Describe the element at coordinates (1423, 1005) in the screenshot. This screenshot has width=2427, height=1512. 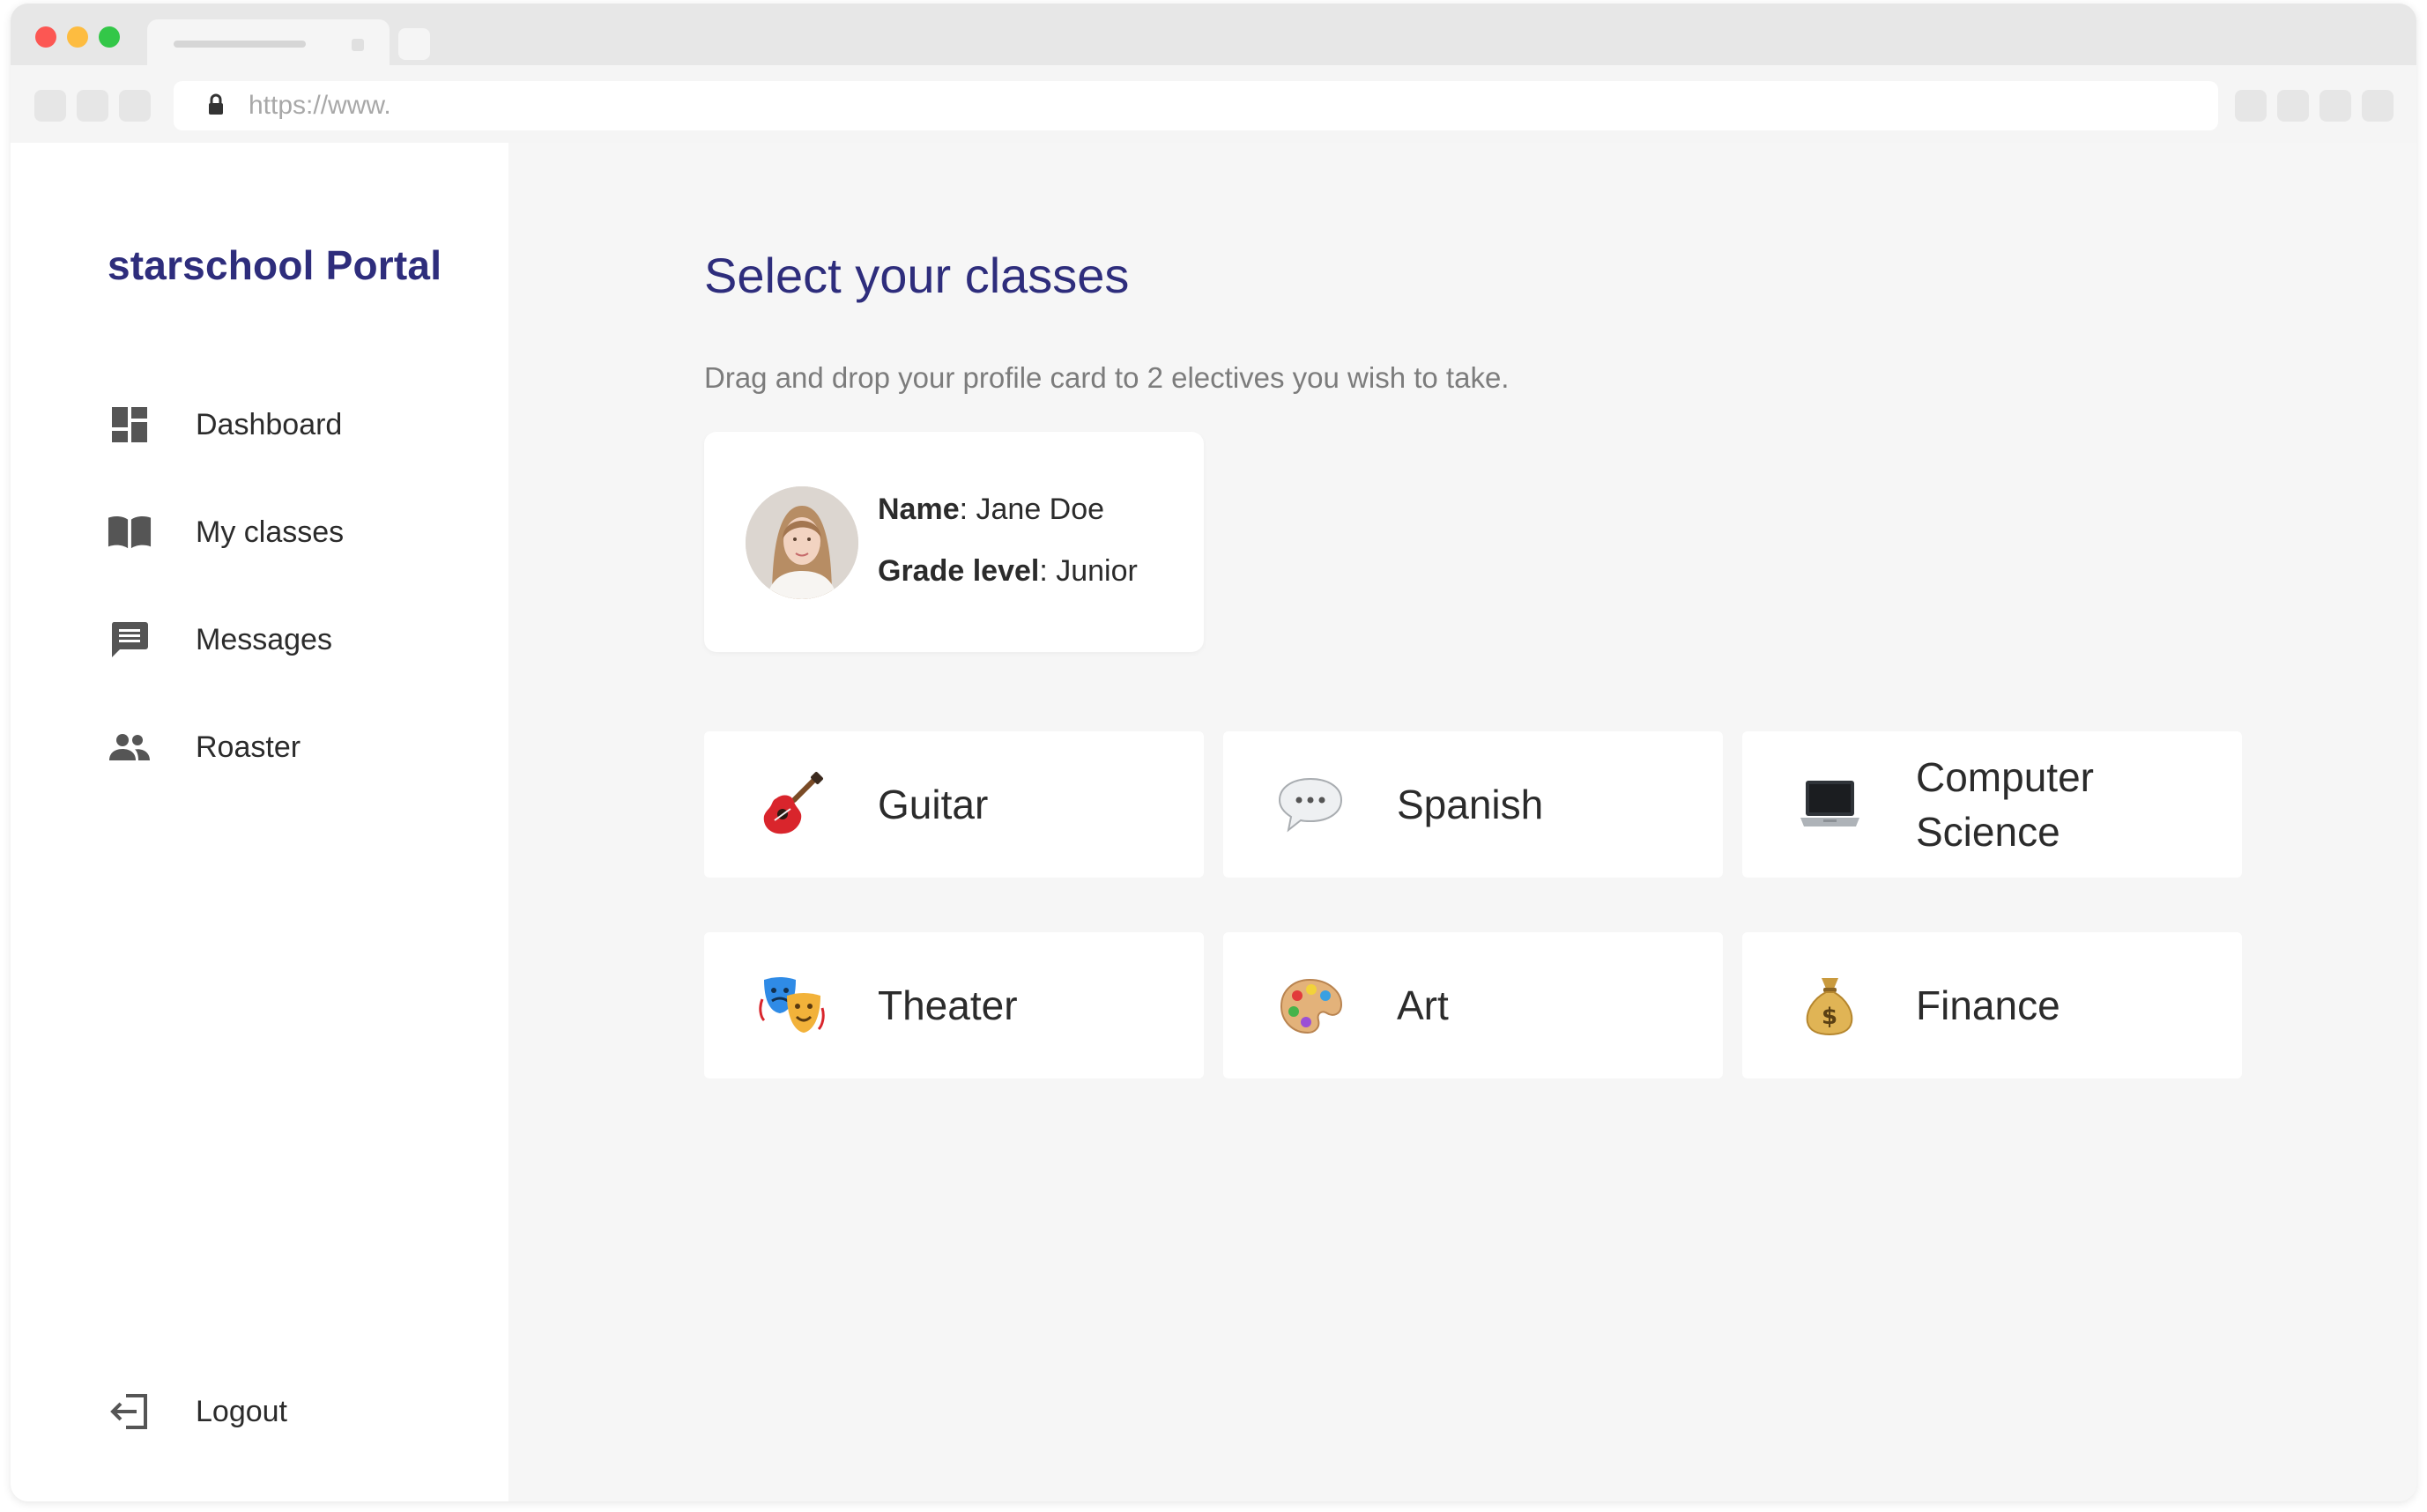
I see `elective-name: Art` at that location.